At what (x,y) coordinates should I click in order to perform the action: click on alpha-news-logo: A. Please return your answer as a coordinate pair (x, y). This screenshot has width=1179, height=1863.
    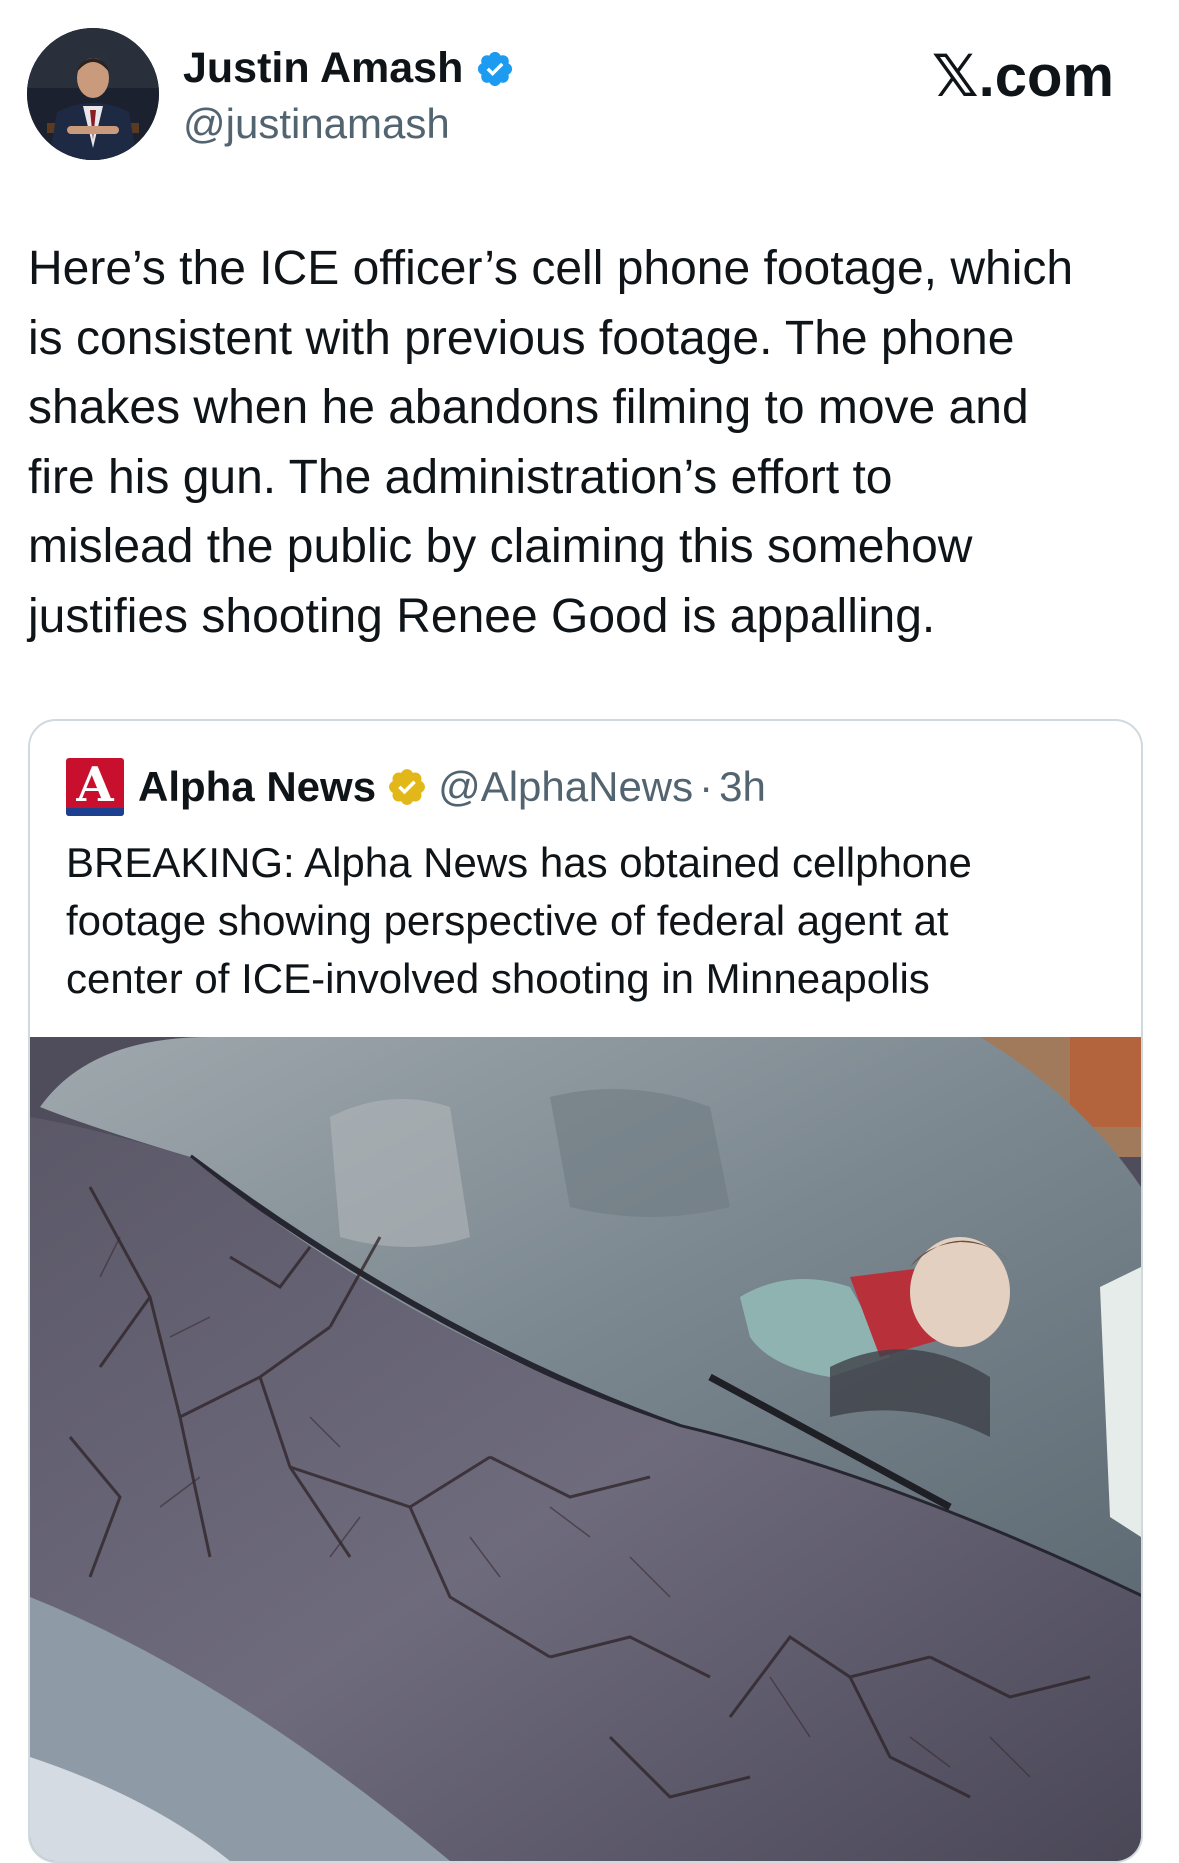
    Looking at the image, I should click on (95, 787).